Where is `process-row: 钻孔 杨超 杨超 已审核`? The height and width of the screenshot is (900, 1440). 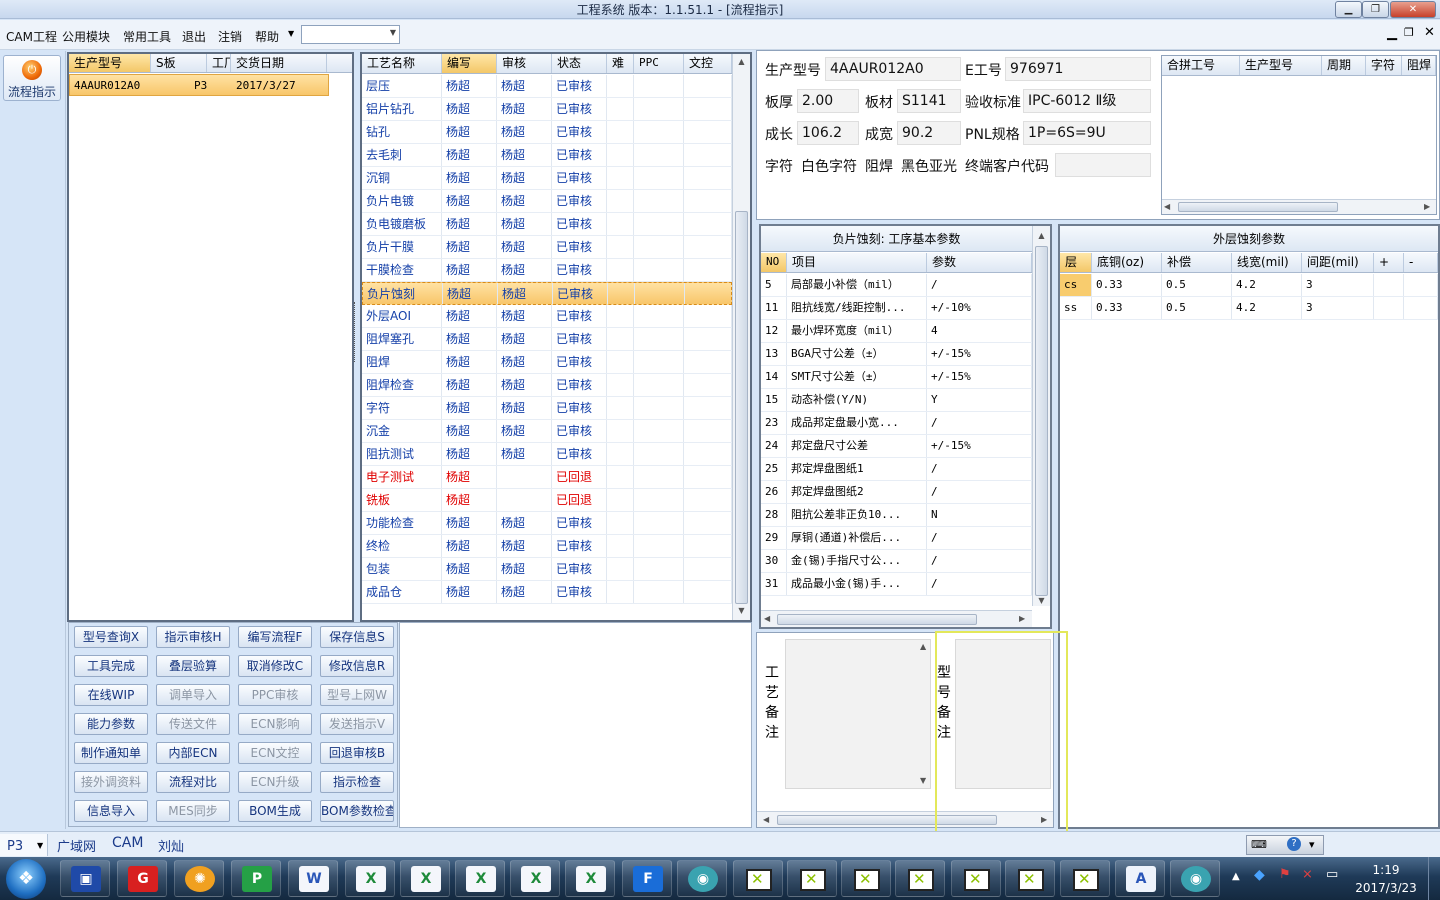
process-row: 钻孔 杨超 杨超 已审核 is located at coordinates (547, 132).